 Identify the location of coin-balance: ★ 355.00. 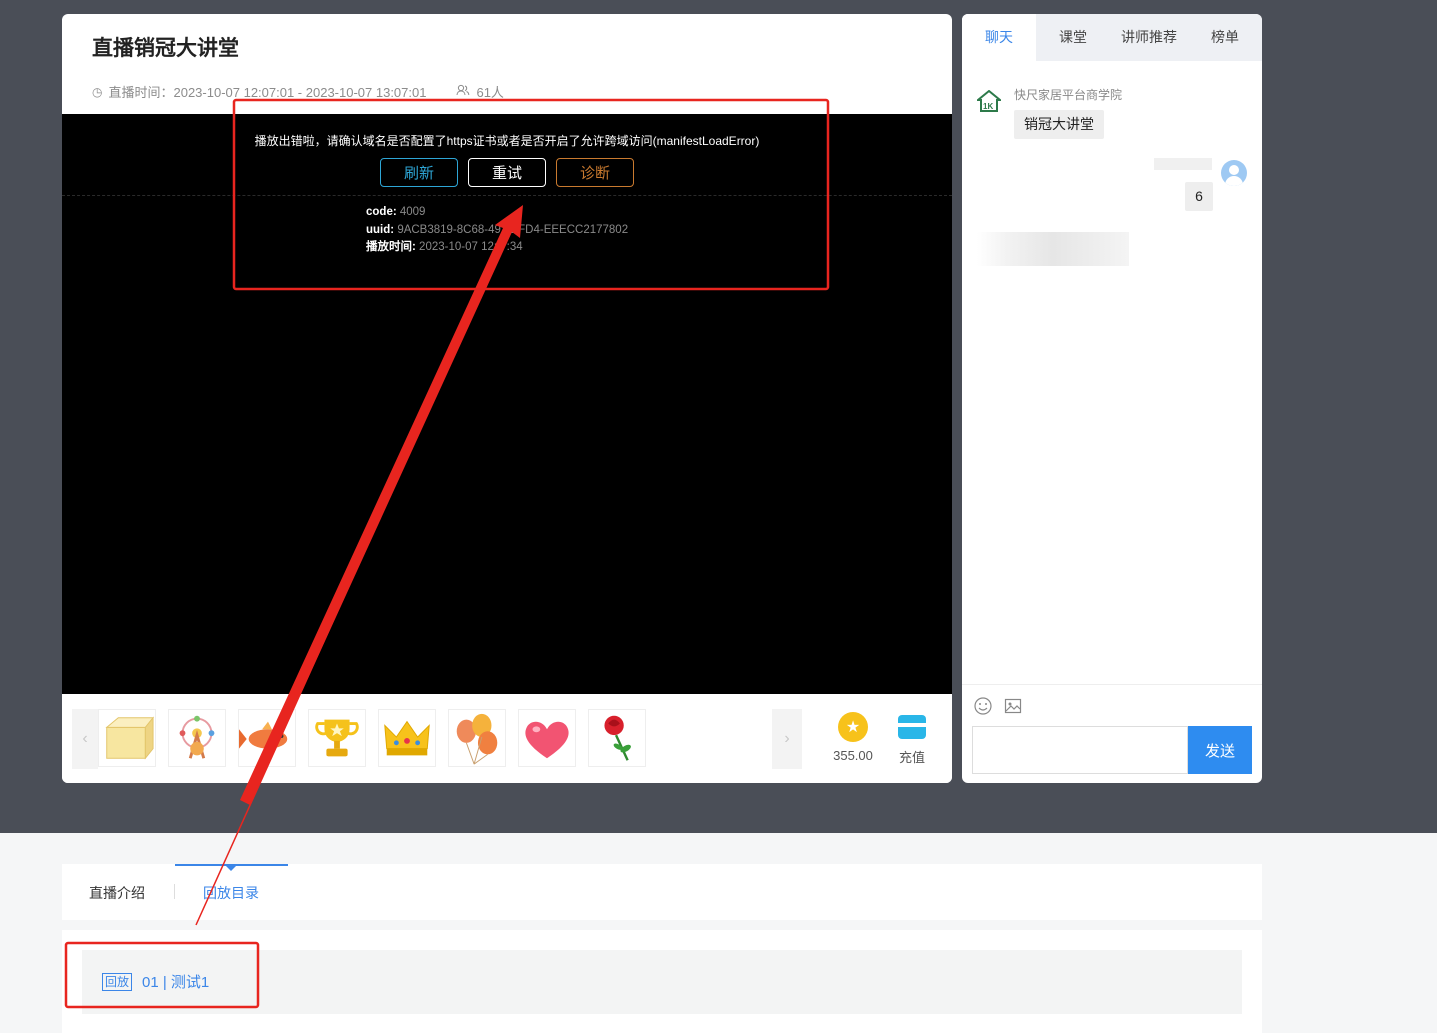
(853, 737).